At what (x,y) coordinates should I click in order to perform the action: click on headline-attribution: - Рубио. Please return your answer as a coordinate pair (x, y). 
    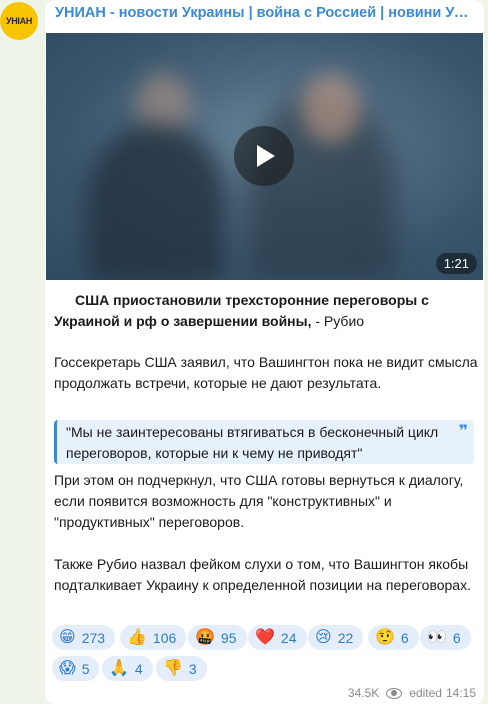
    Looking at the image, I should click on (338, 321).